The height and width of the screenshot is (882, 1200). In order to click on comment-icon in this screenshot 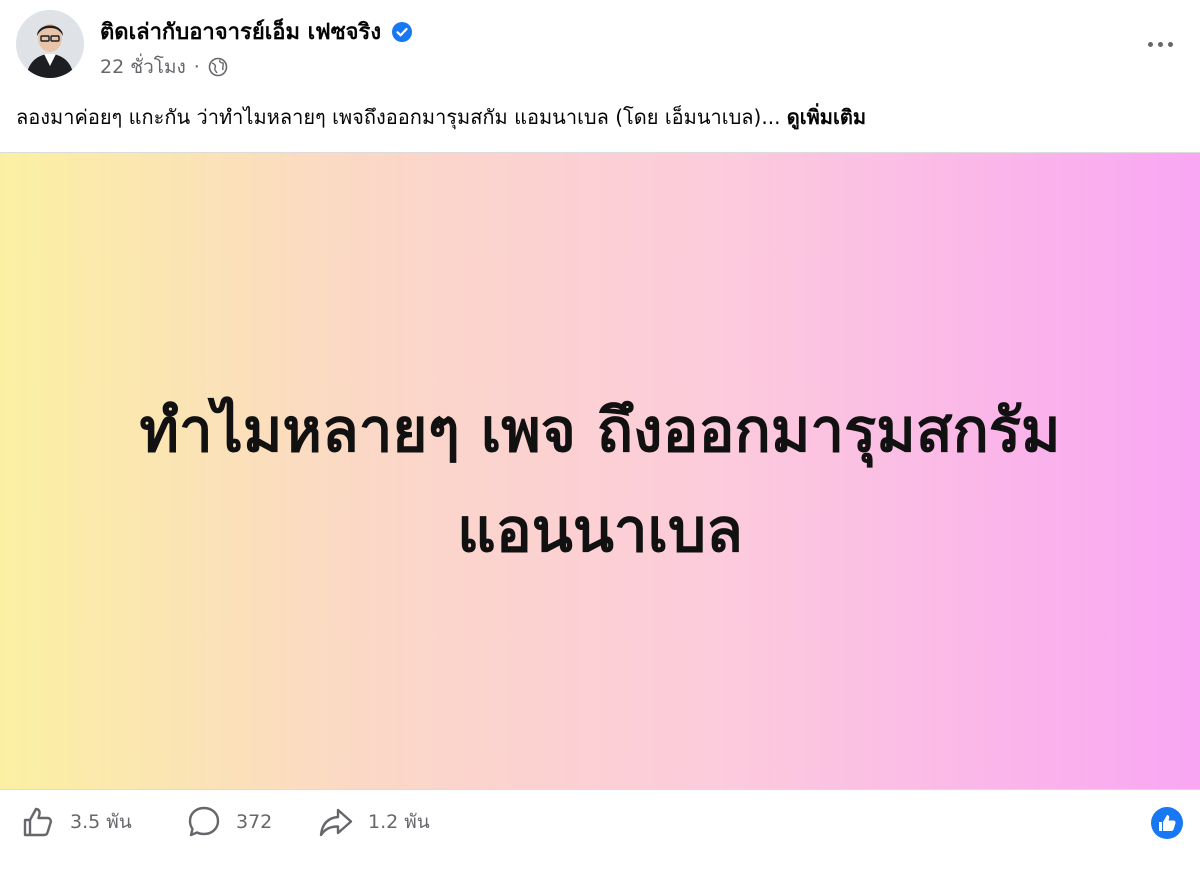, I will do `click(204, 821)`.